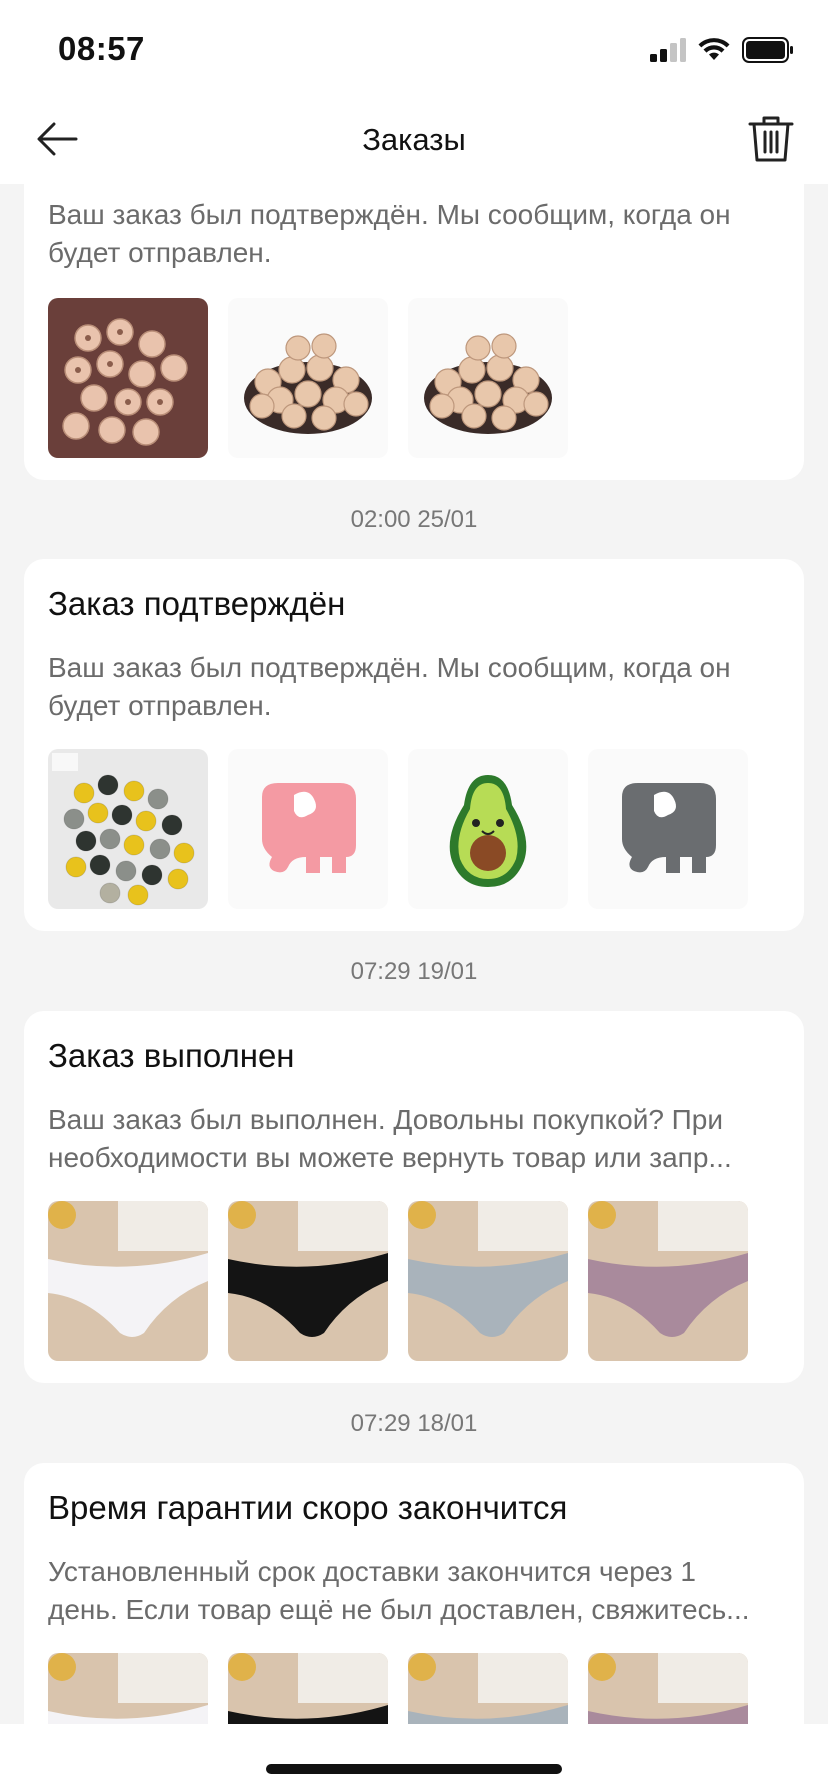  I want to click on home-indicator, so click(414, 1769).